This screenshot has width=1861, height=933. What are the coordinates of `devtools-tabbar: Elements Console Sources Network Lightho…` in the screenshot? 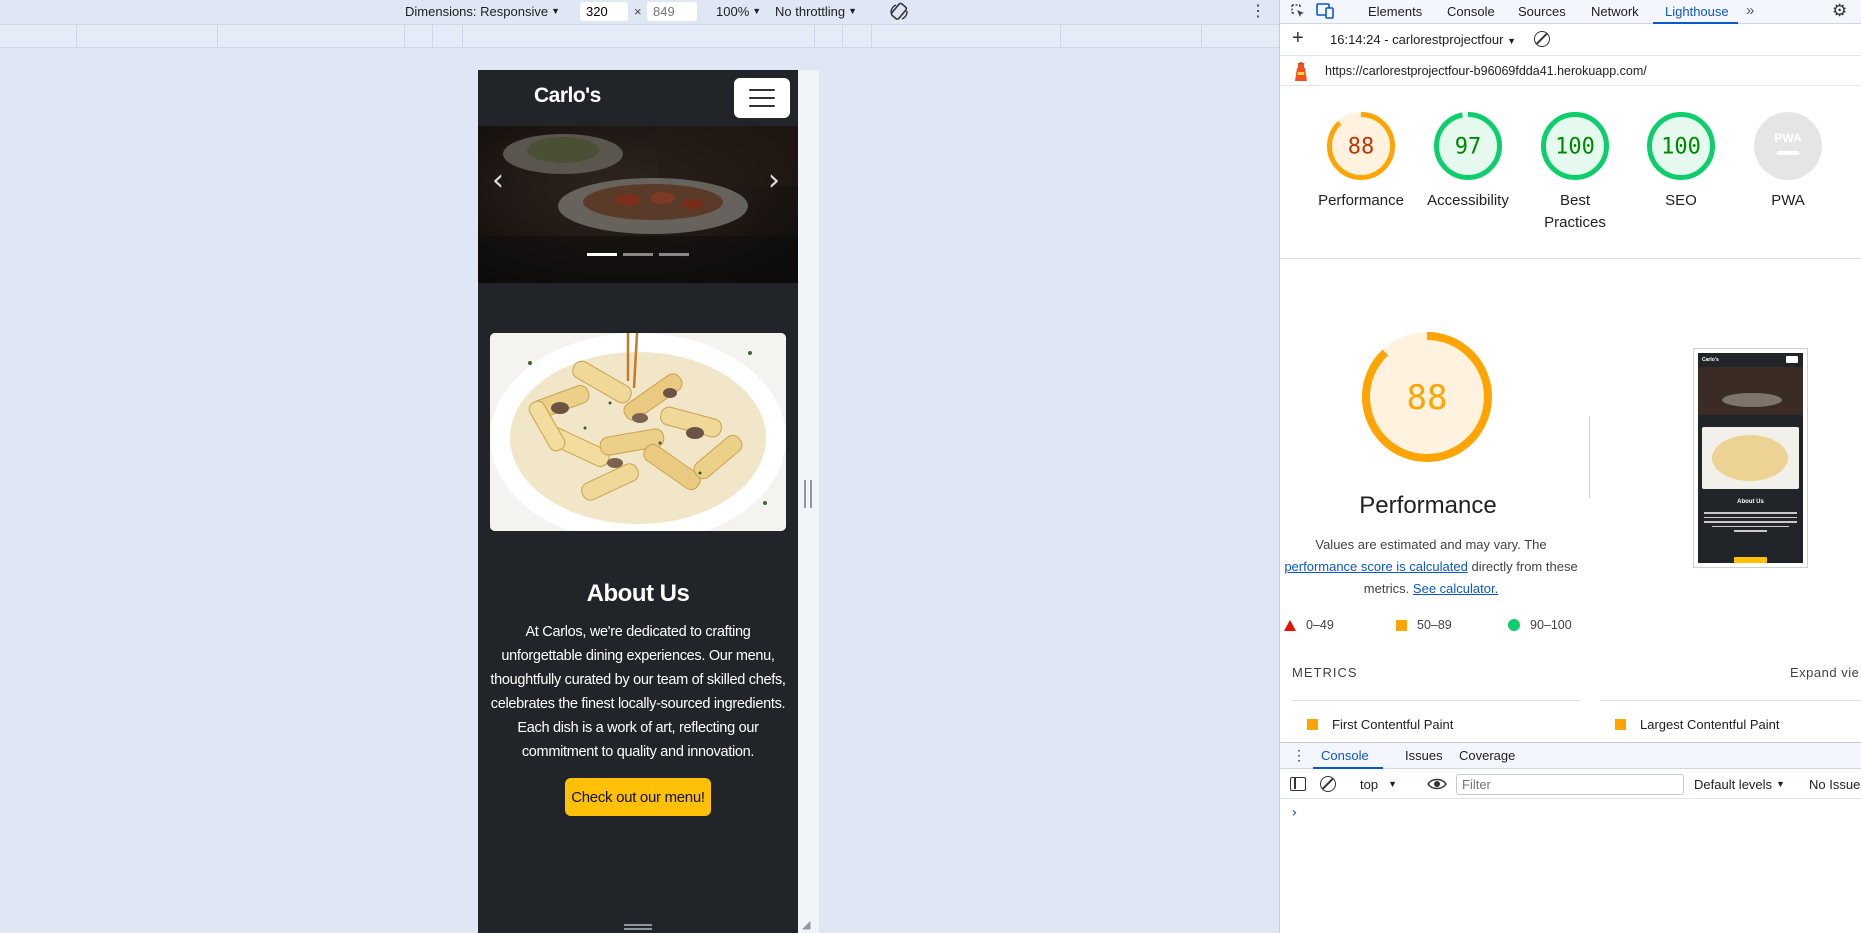 It's located at (1570, 12).